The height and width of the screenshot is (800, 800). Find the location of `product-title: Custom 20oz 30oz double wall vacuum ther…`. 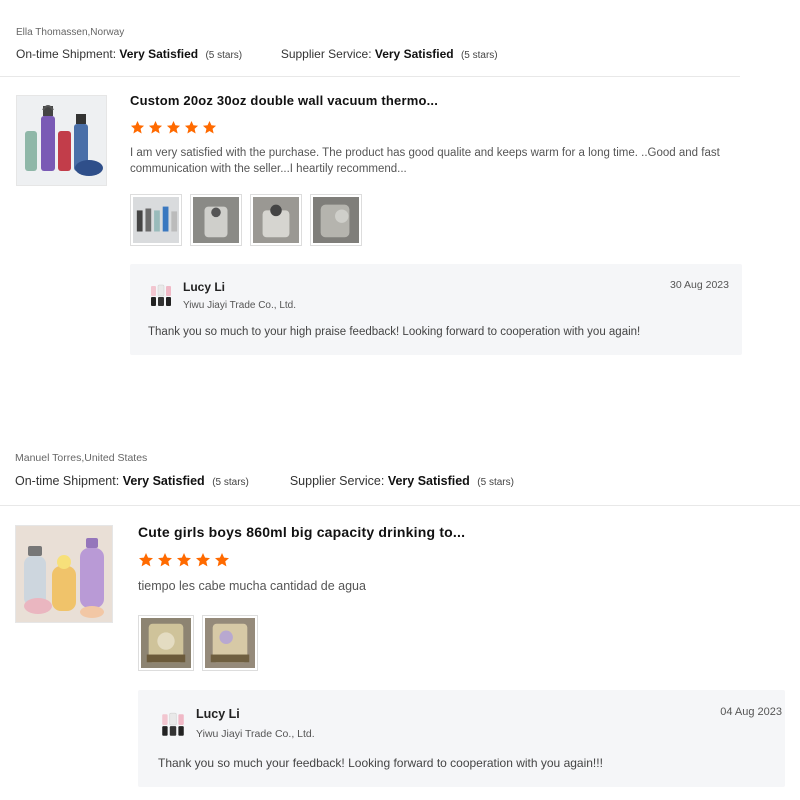

product-title: Custom 20oz 30oz double wall vacuum ther… is located at coordinates (284, 100).